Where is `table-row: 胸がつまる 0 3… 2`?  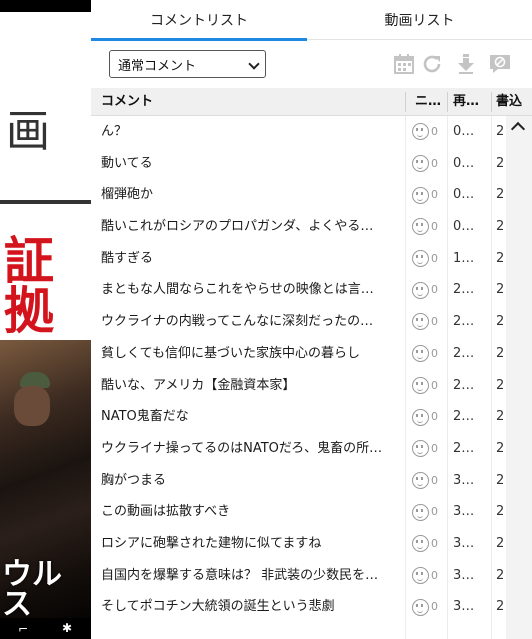 table-row: 胸がつまる 0 3… 2 is located at coordinates (311, 481).